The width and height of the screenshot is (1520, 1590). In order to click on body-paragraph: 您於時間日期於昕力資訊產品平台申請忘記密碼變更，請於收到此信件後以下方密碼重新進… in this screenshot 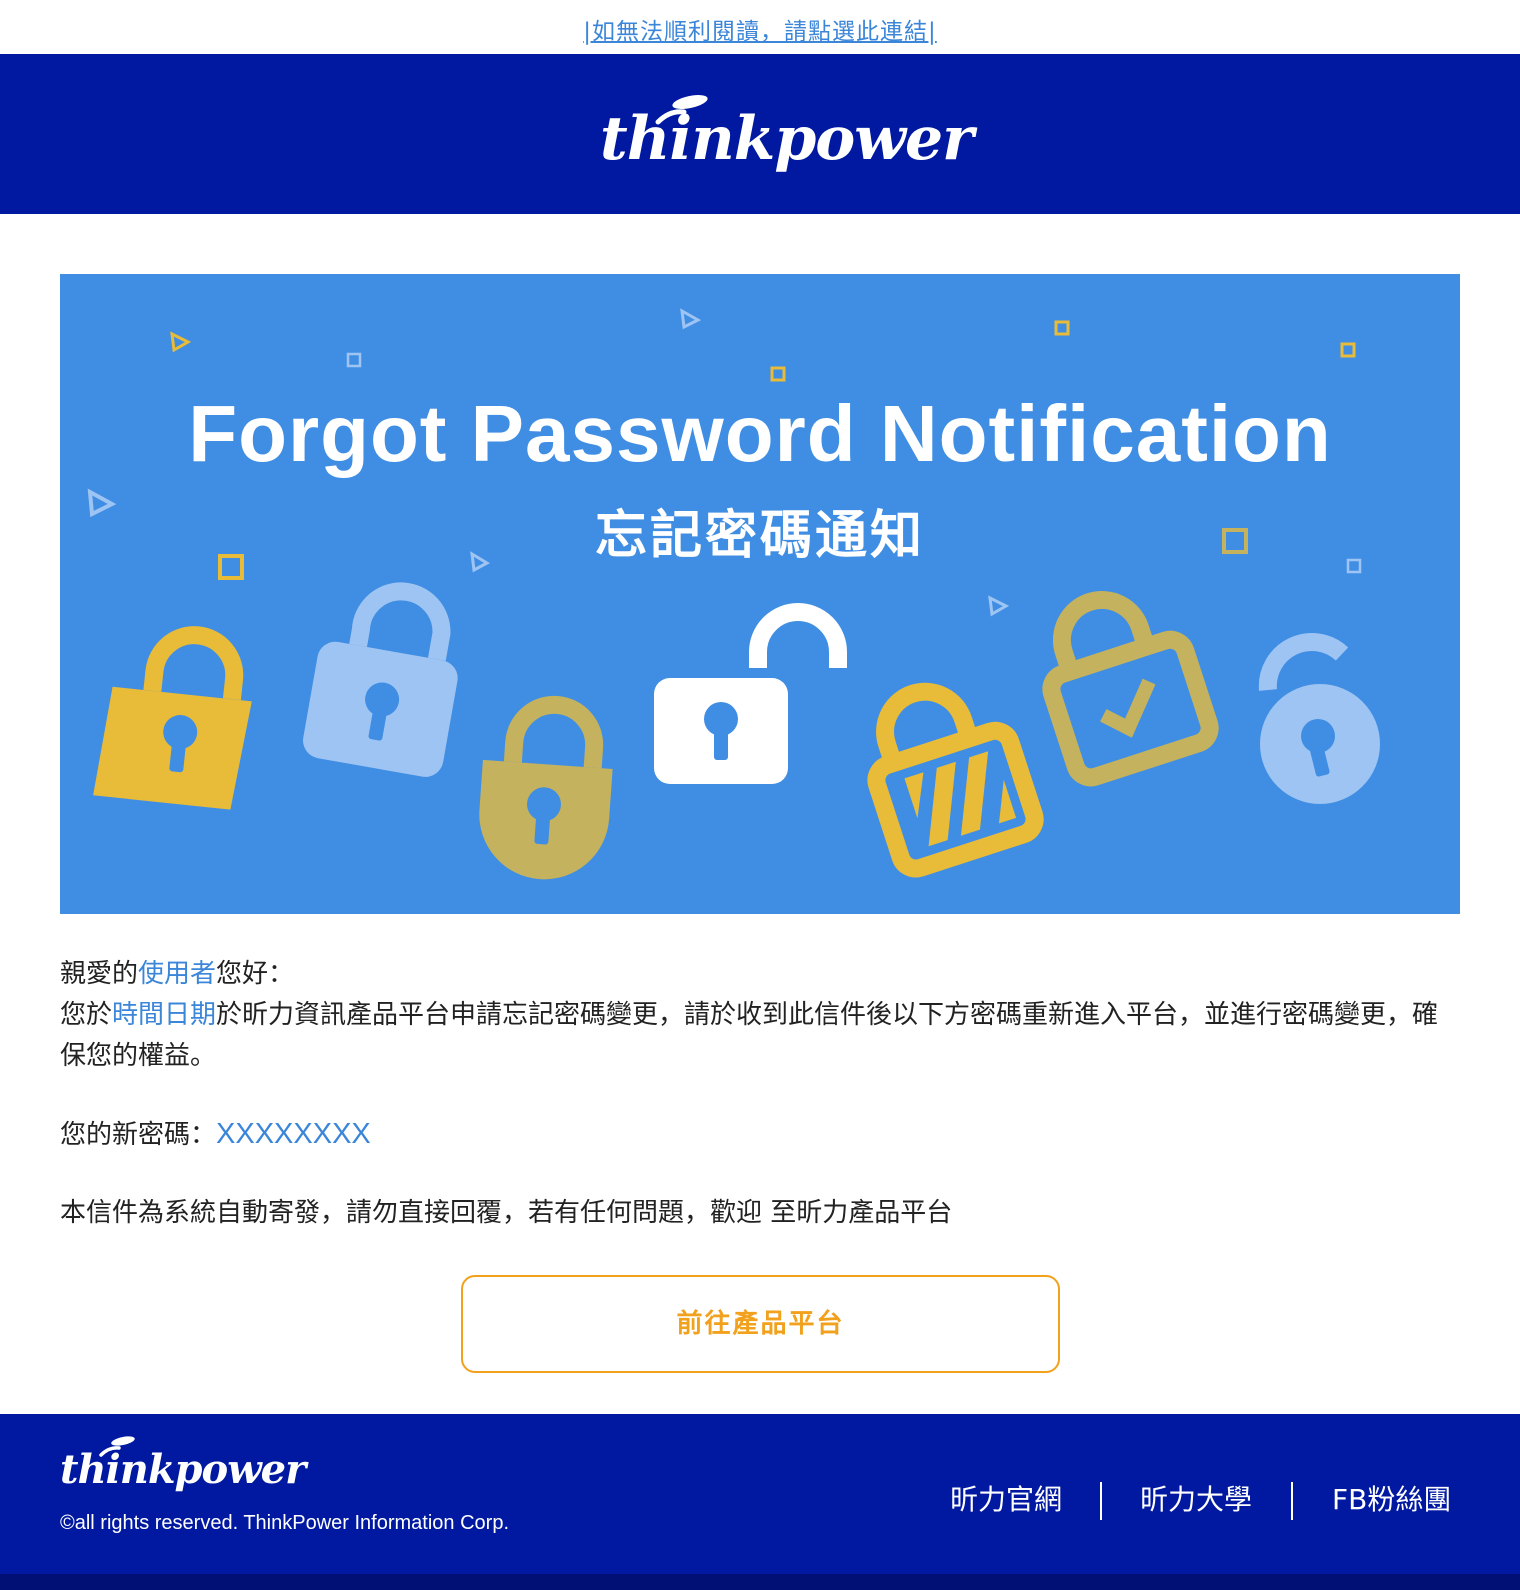, I will do `click(760, 1036)`.